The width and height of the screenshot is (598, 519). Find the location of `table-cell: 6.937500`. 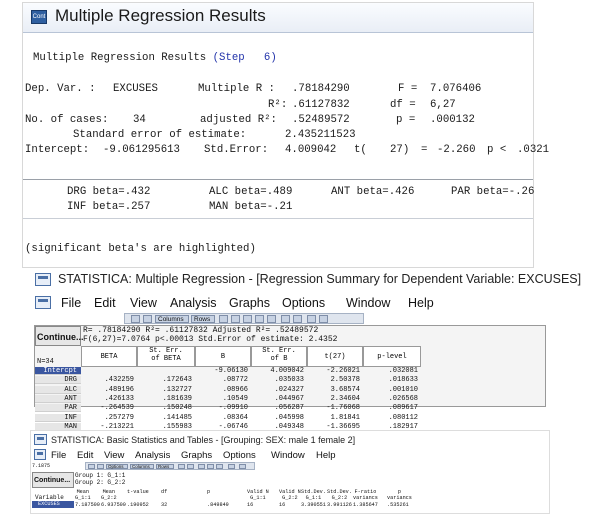

table-cell: 6.937500 is located at coordinates (113, 505).